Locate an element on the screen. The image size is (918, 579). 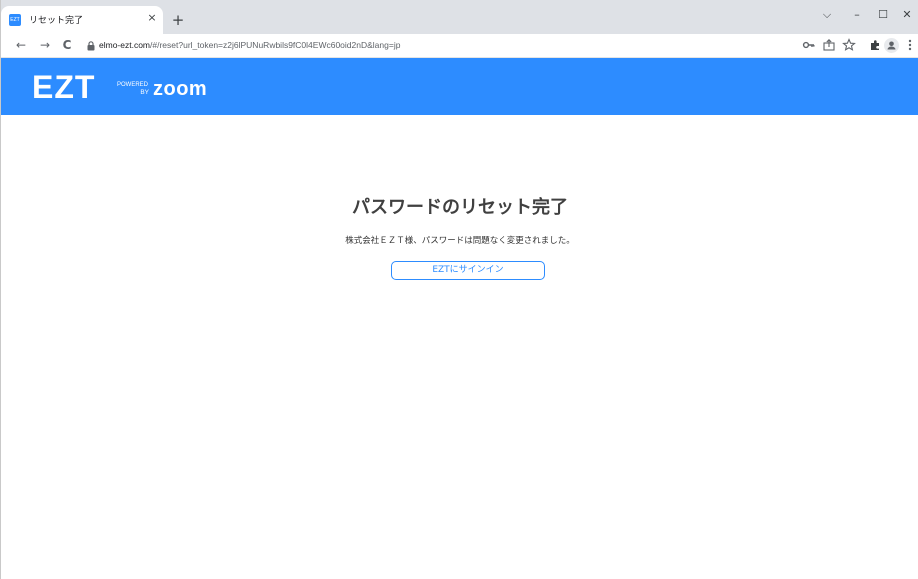
close-window-button: ✕ is located at coordinates (907, 15).